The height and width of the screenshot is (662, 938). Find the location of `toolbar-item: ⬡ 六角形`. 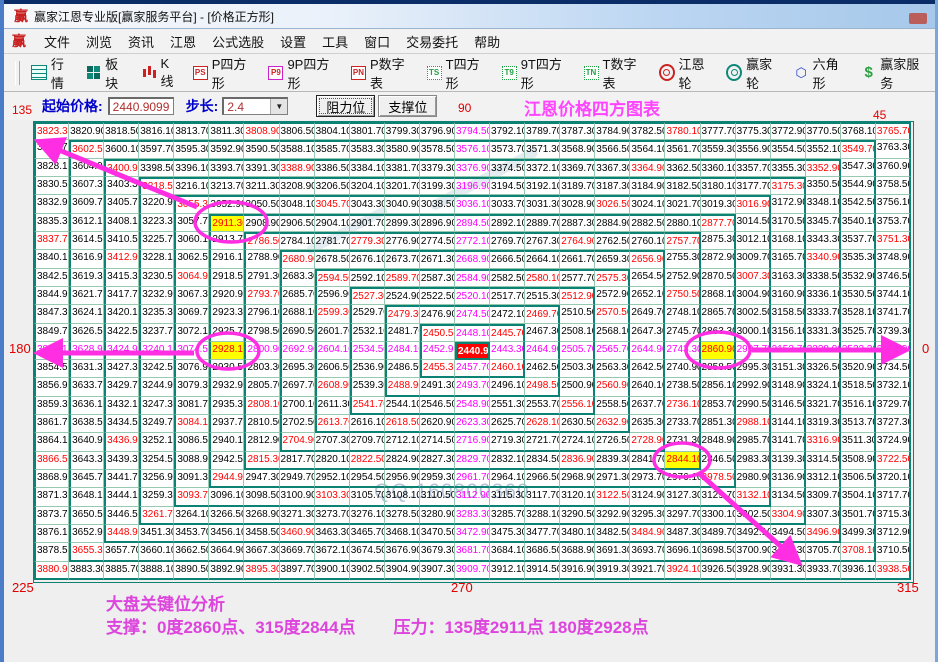

toolbar-item: ⬡ 六角形 is located at coordinates (822, 73).